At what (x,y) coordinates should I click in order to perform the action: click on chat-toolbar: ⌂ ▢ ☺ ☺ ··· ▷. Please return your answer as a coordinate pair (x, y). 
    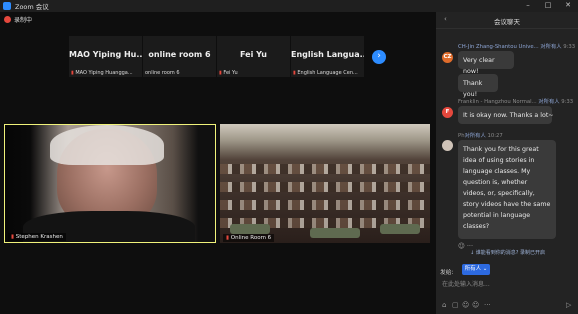
    Looking at the image, I should click on (507, 305).